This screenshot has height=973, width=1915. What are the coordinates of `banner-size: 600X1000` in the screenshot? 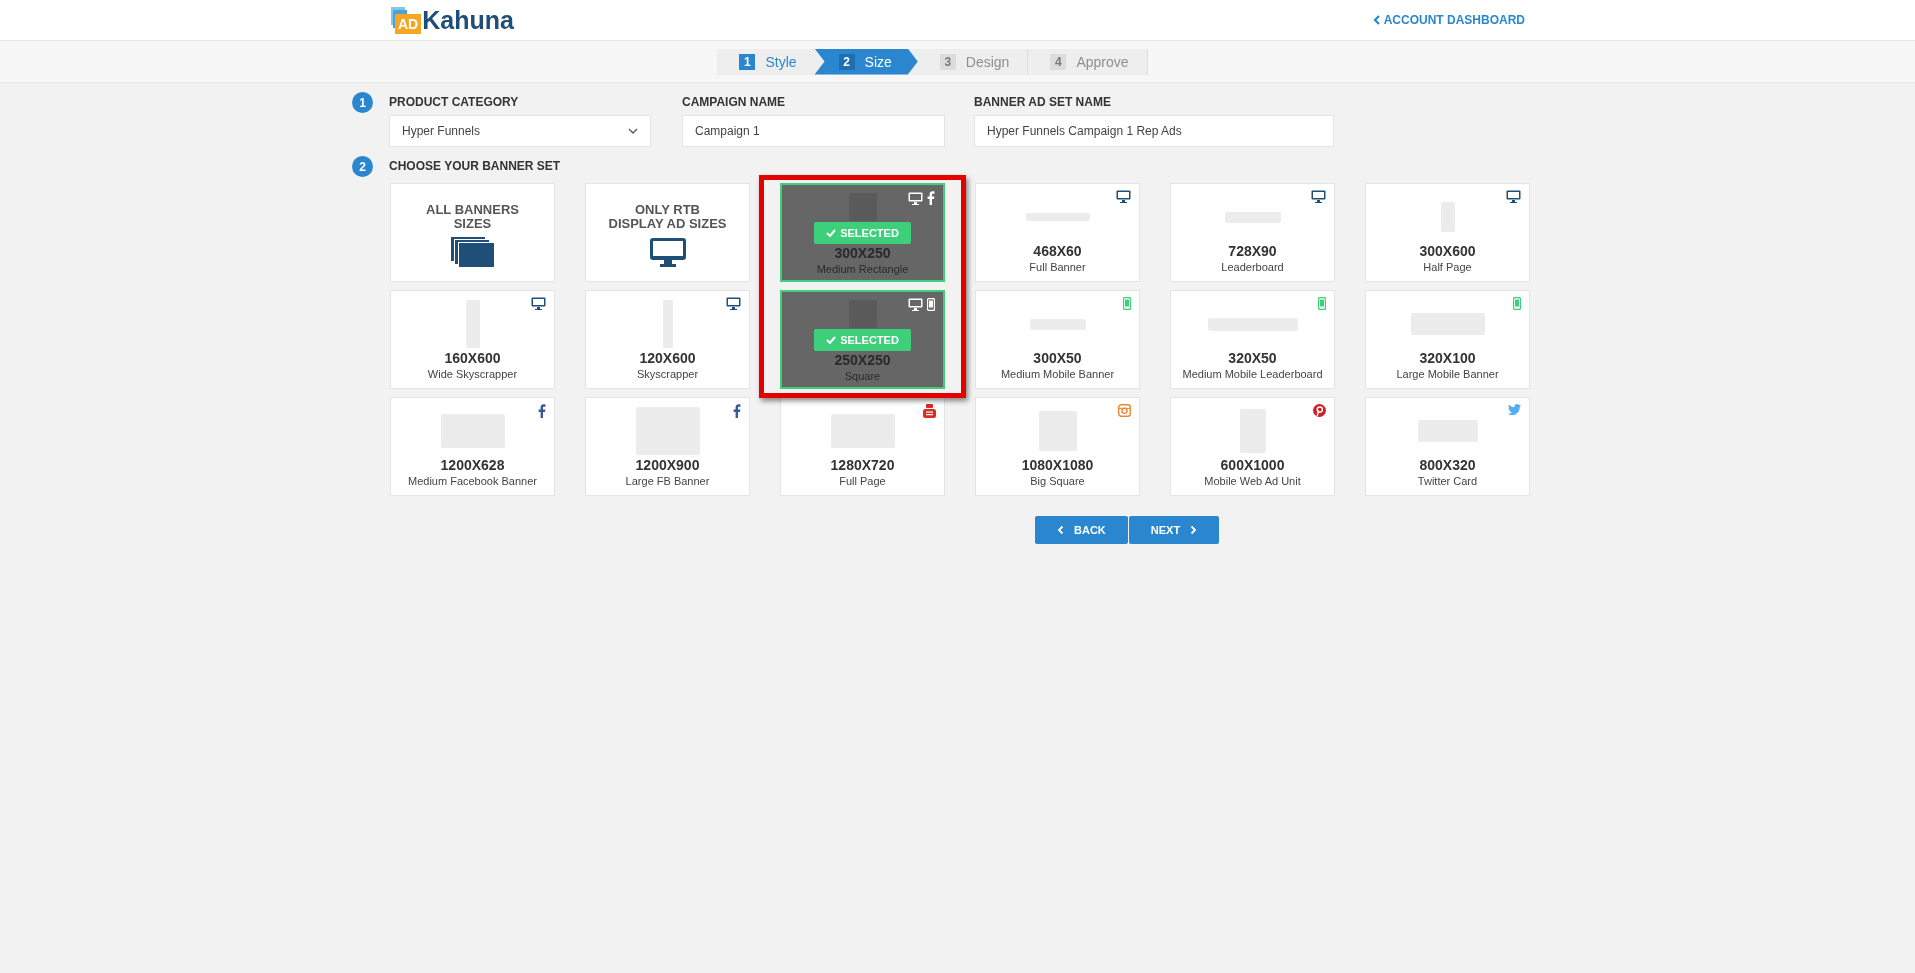 It's located at (1252, 465).